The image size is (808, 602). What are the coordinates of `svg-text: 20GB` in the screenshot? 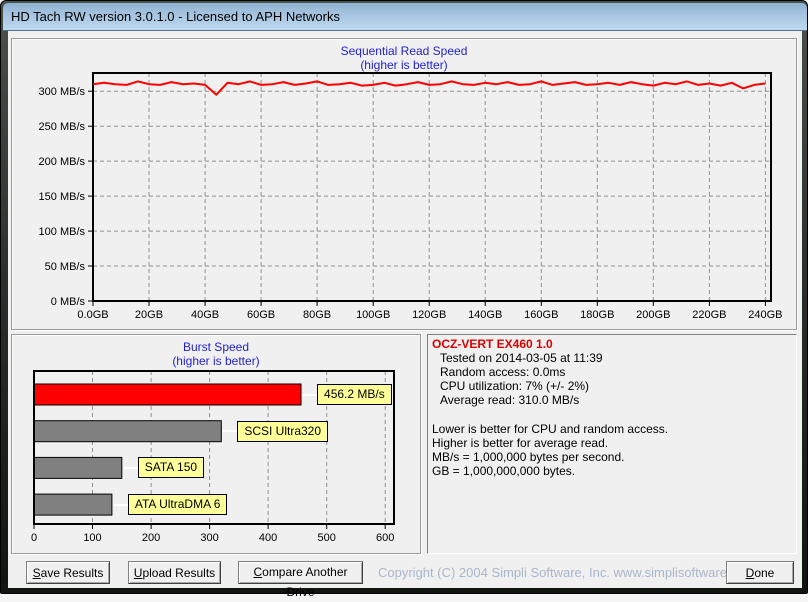 It's located at (149, 315).